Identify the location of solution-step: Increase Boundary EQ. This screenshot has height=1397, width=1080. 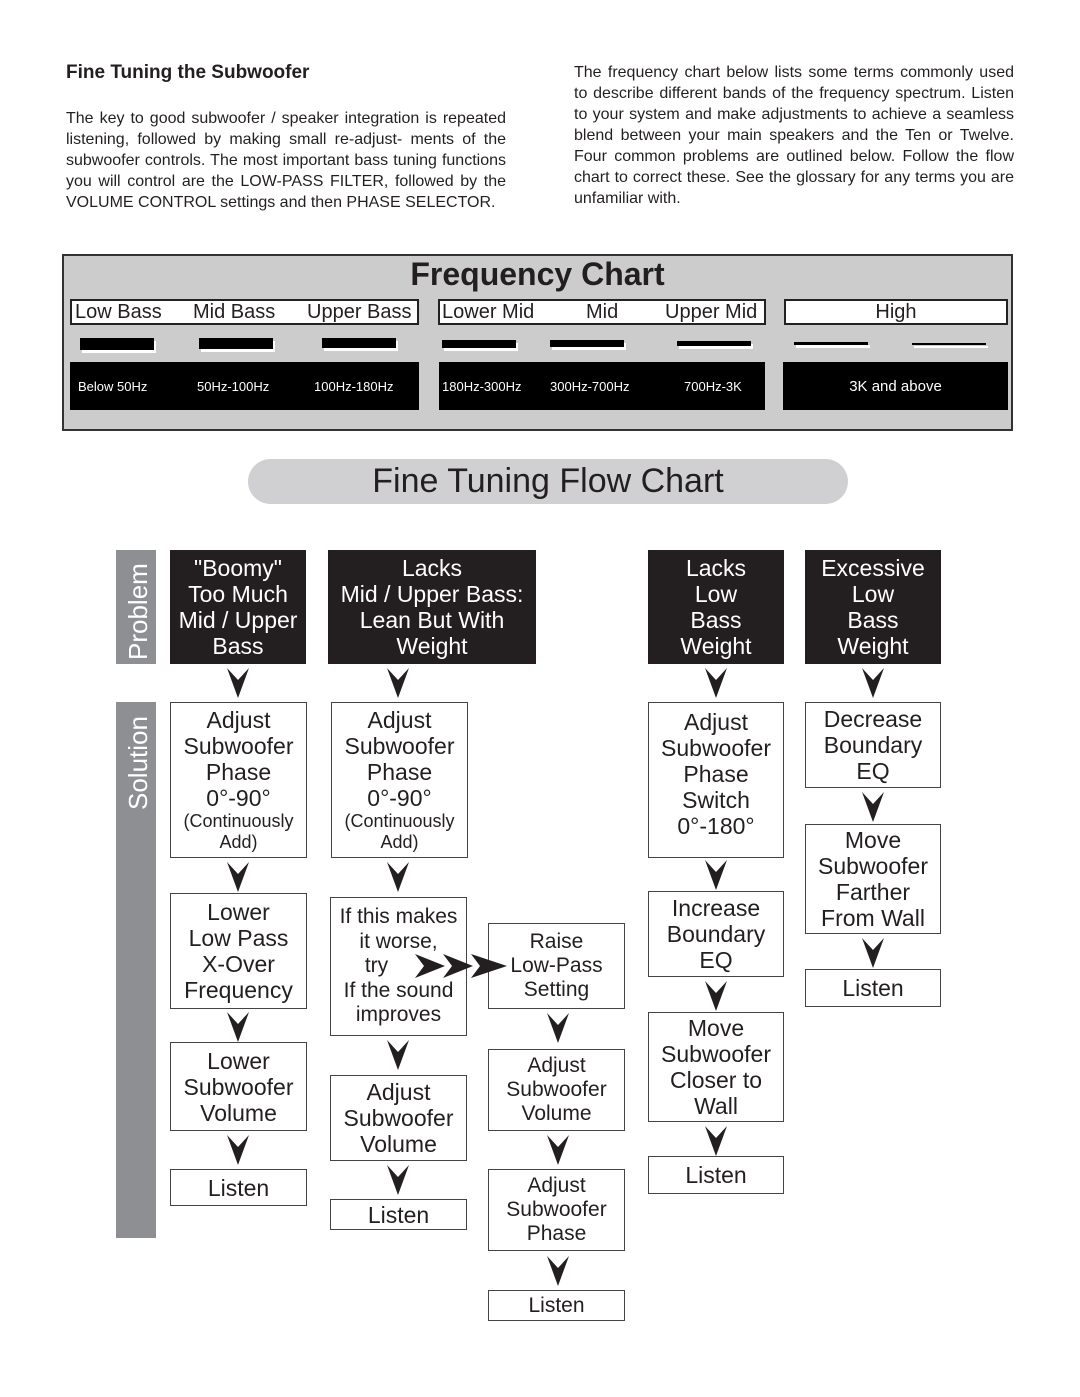
(716, 934).